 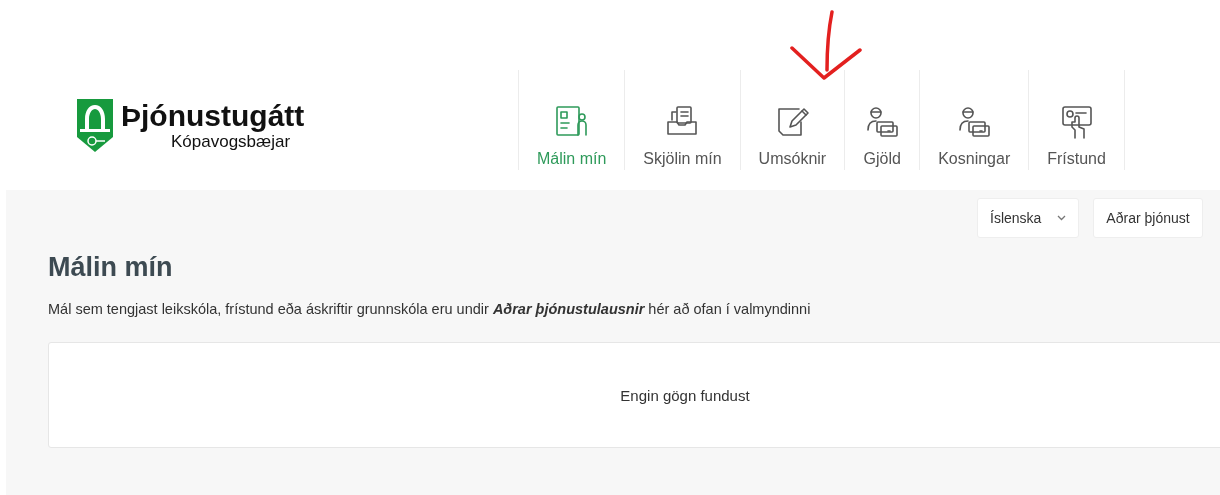 What do you see at coordinates (685, 395) in the screenshot?
I see `empty-message: Engin gögn fundust` at bounding box center [685, 395].